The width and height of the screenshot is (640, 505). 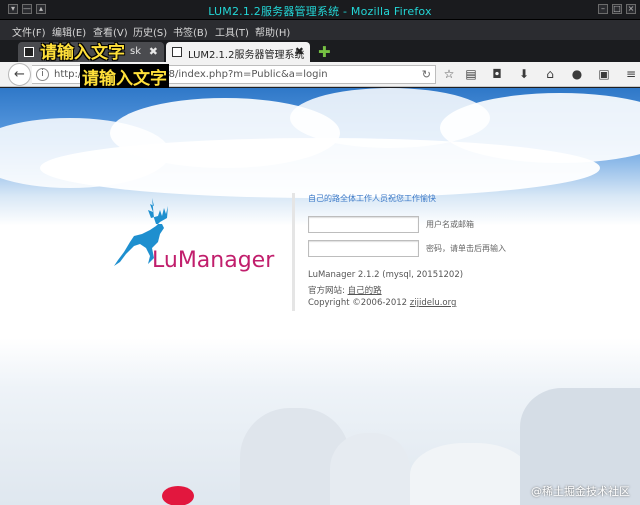 I want to click on copyright-line: Copyright ©2006-2012 zijidelu.org, so click(x=382, y=303).